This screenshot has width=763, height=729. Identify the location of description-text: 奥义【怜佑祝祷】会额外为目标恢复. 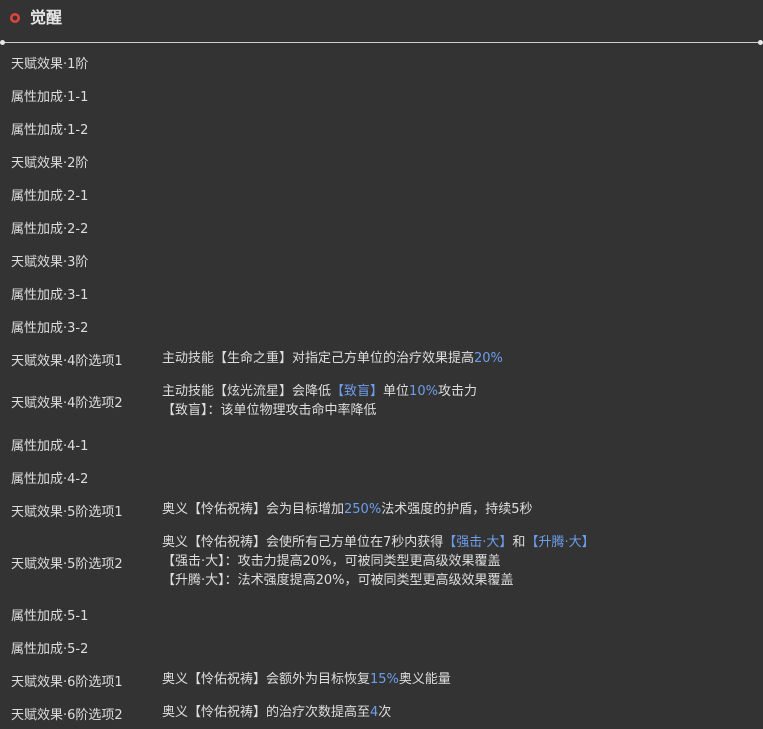
(266, 679).